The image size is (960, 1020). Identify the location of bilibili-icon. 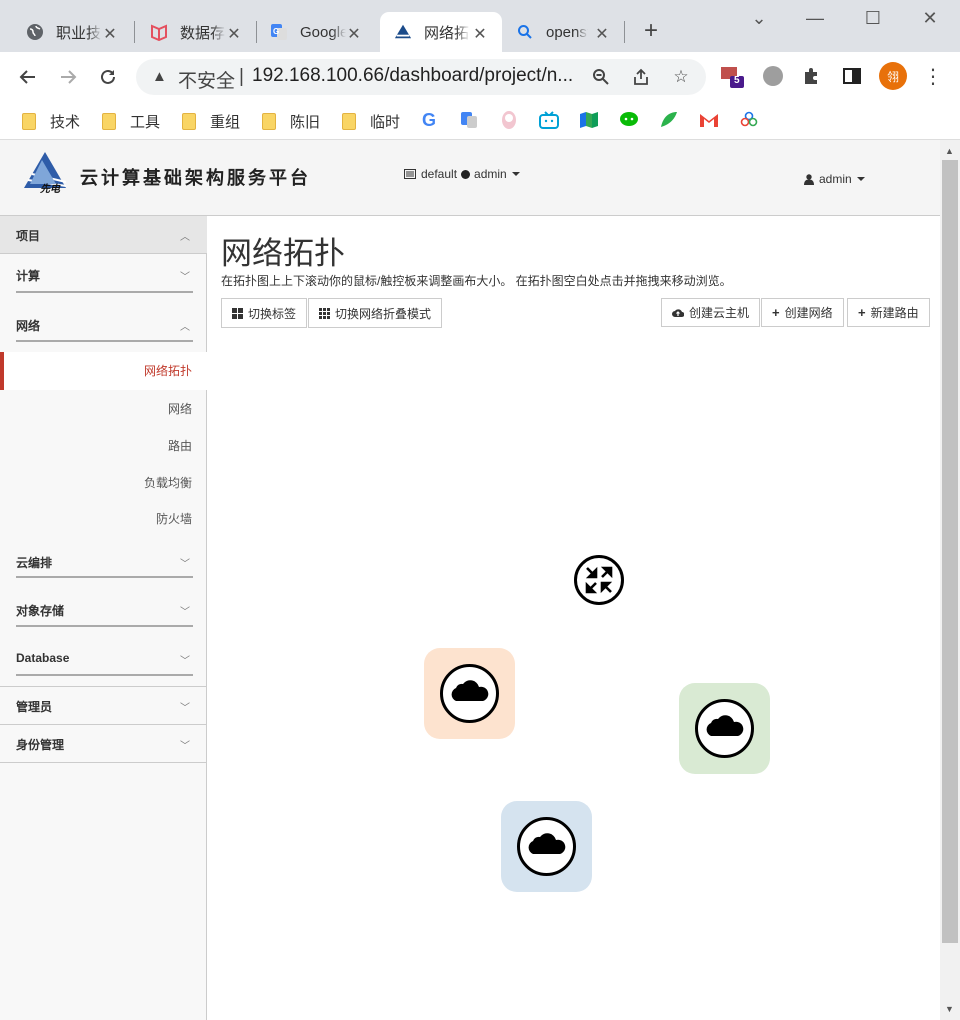
(549, 120).